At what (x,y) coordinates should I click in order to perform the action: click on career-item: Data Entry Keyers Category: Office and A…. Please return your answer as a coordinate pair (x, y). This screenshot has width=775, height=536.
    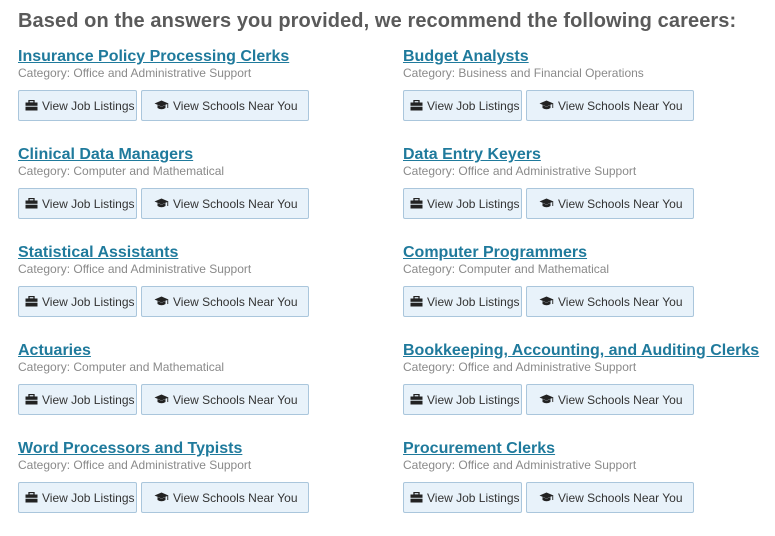
    Looking at the image, I should click on (589, 193).